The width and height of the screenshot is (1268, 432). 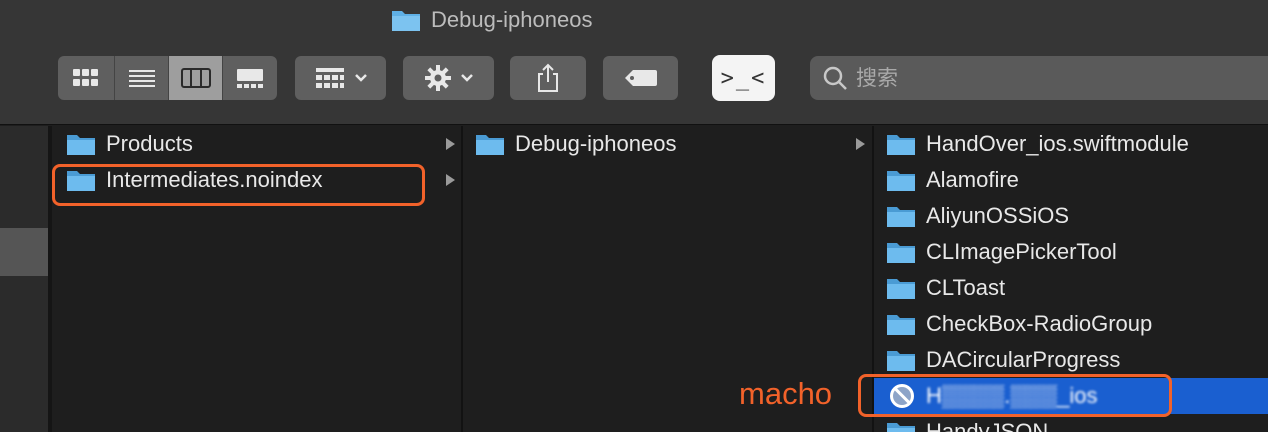 I want to click on action-menu-button, so click(x=448, y=78).